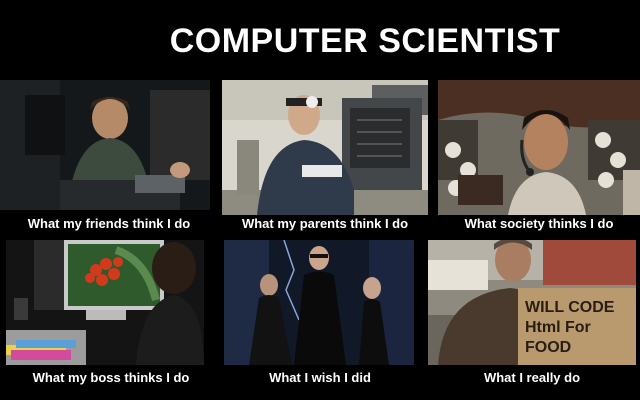 The width and height of the screenshot is (640, 400). I want to click on page-title: COMPUTER SCIENTIST, so click(365, 41).